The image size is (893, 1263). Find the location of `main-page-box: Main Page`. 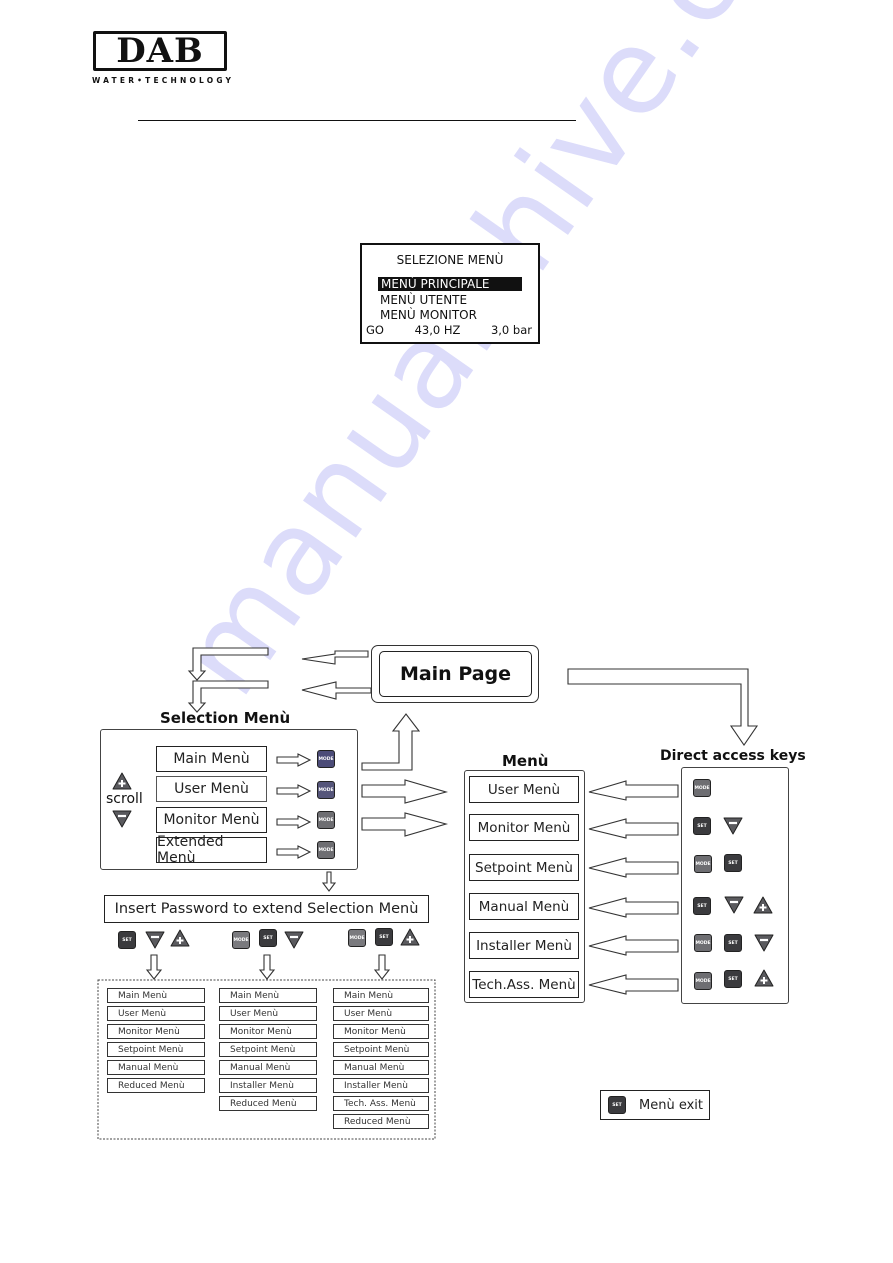

main-page-box: Main Page is located at coordinates (455, 674).